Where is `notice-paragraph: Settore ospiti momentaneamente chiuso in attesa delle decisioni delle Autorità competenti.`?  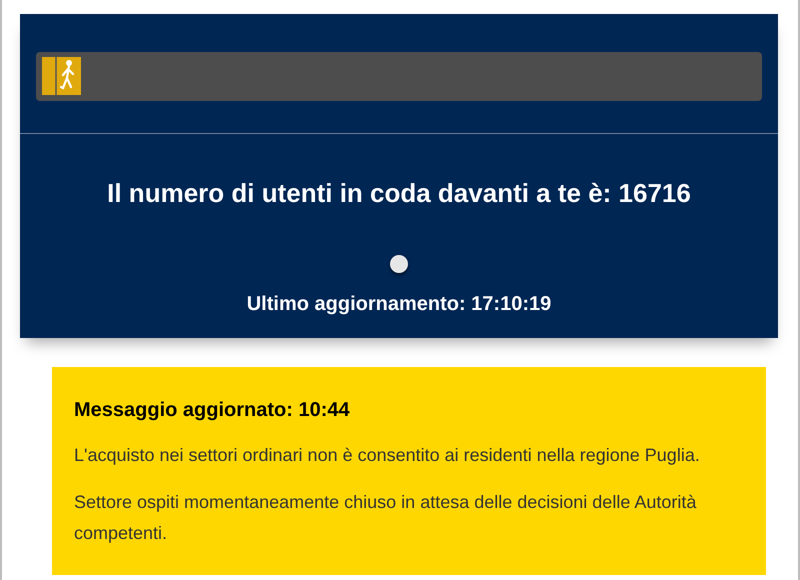
notice-paragraph: Settore ospiti momentaneamente chiuso in attesa delle decisioni delle Autorità competenti. is located at coordinates (386, 518).